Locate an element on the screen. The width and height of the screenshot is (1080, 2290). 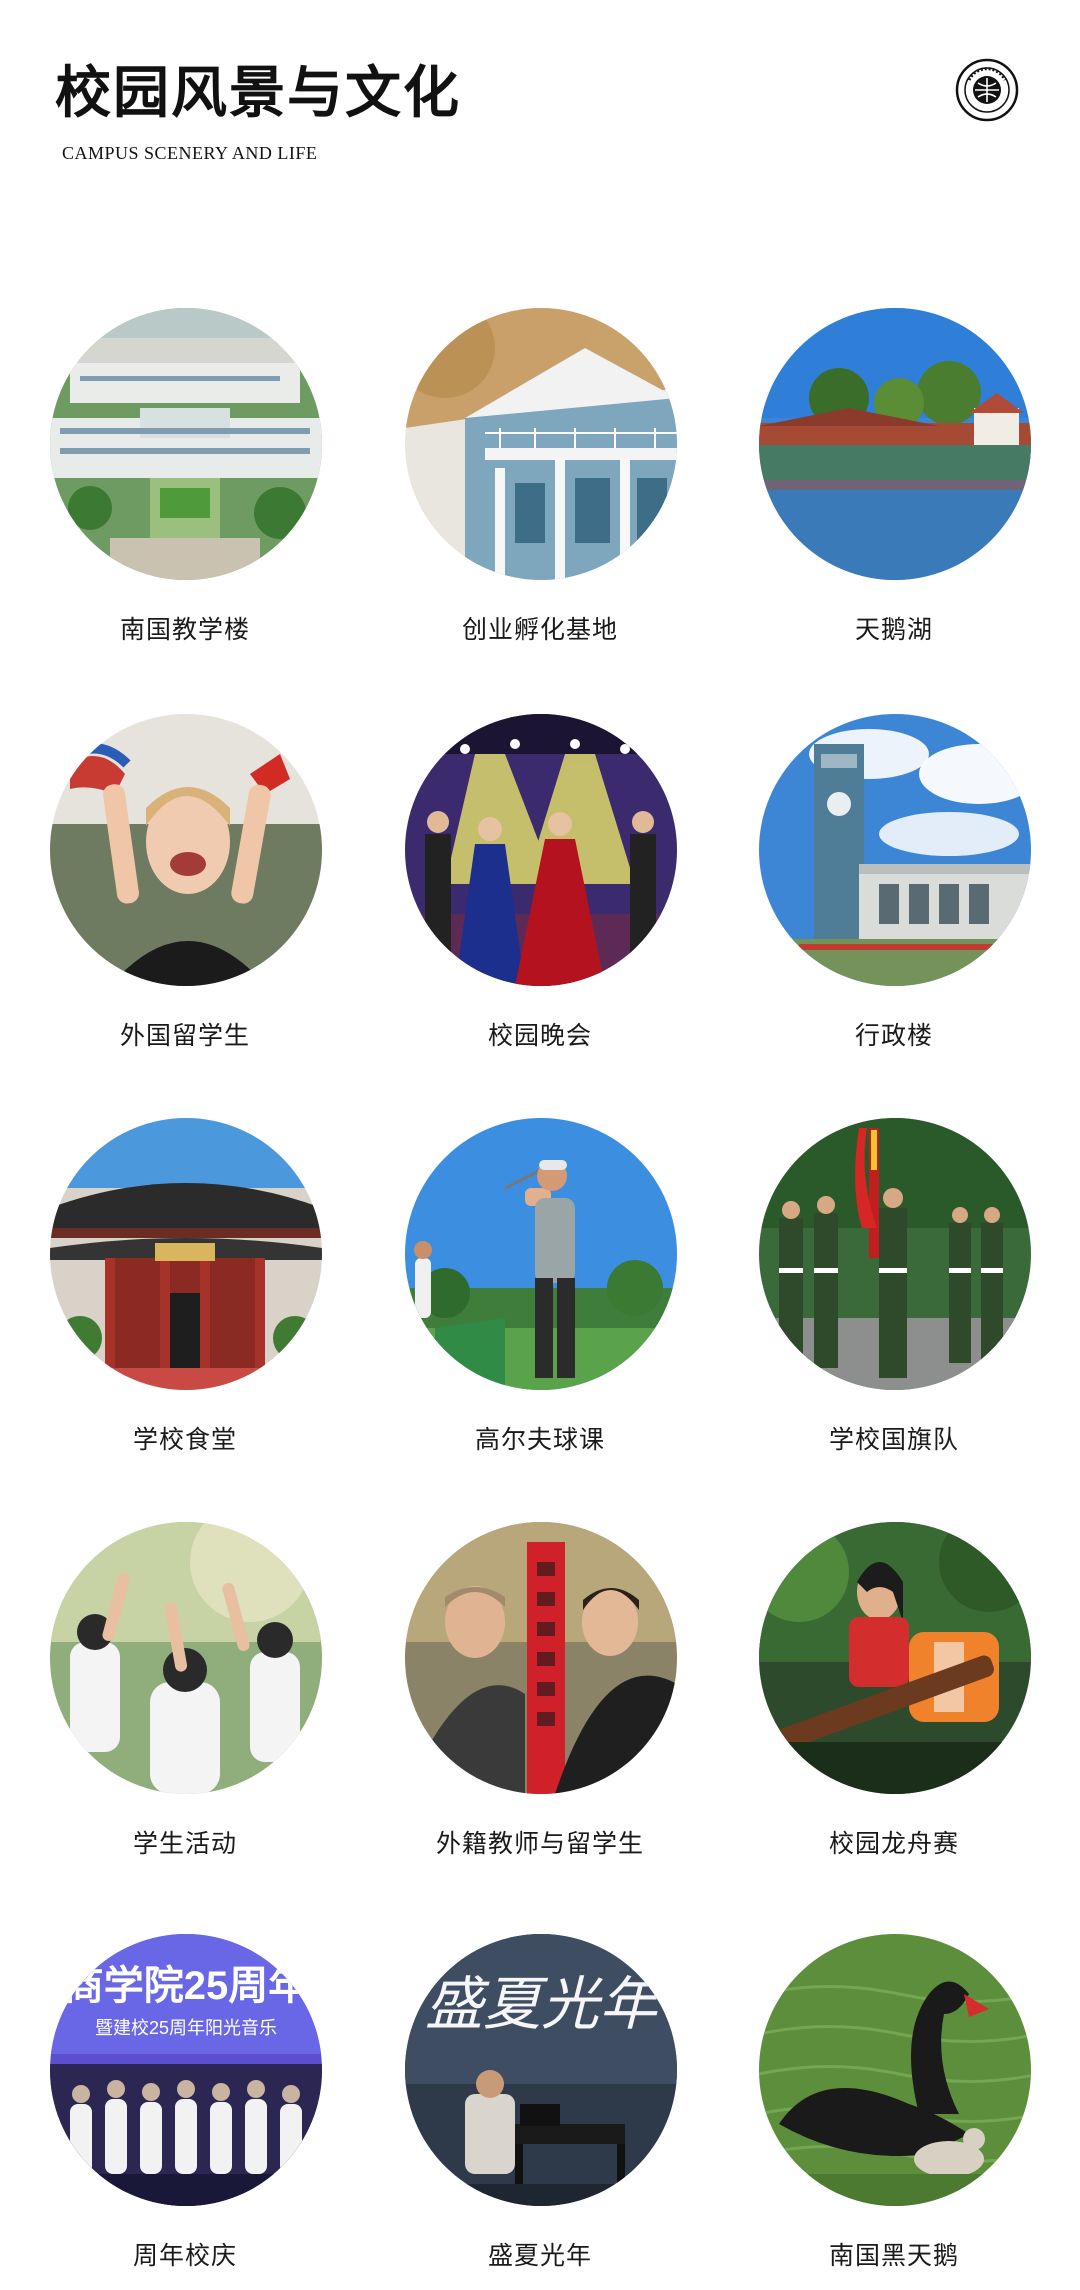
gallery-label: 学生活动 is located at coordinates (184, 1843).